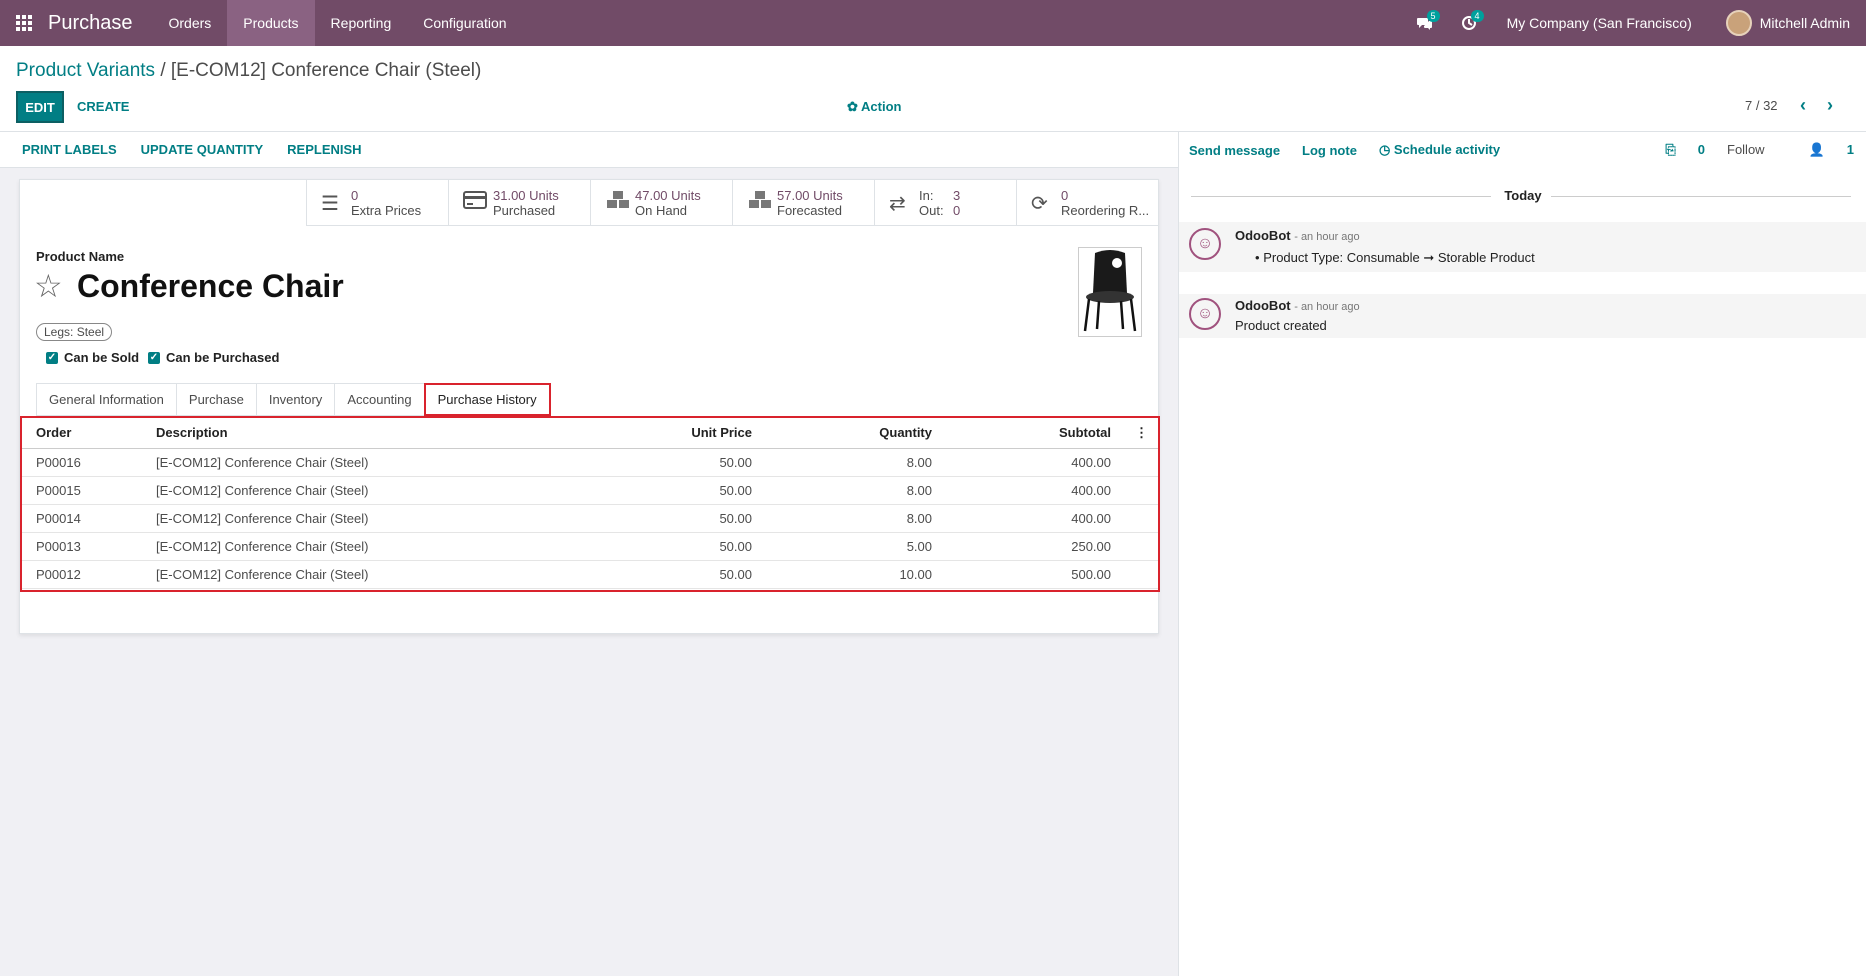  I want to click on extra-prices-button: ☰ 0 Extra Prices, so click(377, 203).